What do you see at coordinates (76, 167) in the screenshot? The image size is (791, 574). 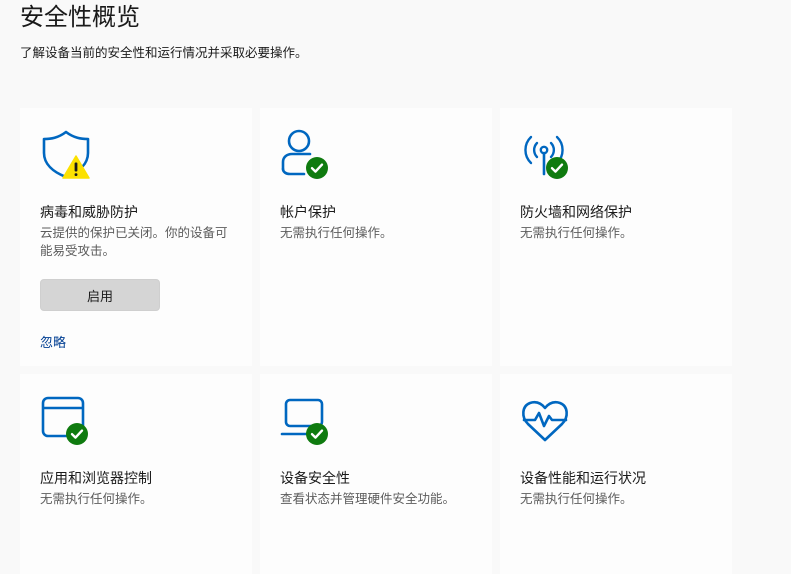 I see `warning-icon` at bounding box center [76, 167].